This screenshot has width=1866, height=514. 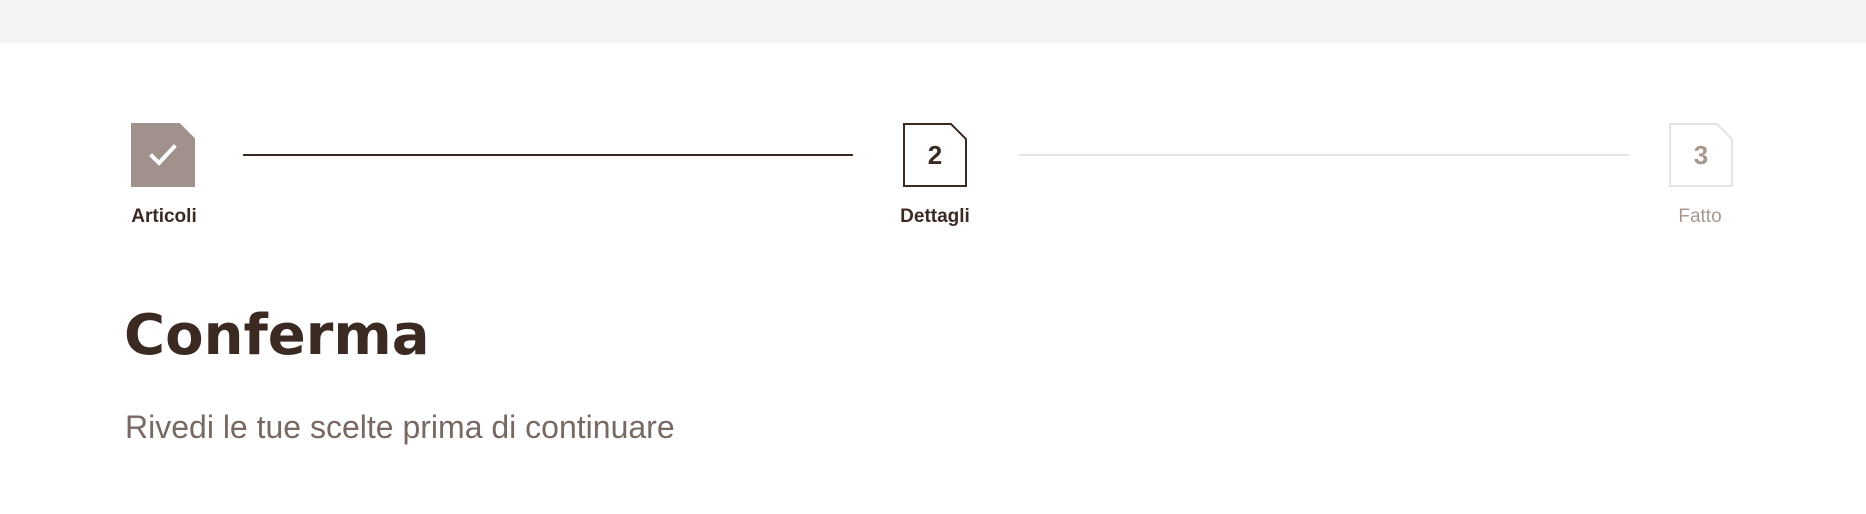 I want to click on step-label-articoli: Articoli, so click(x=164, y=216).